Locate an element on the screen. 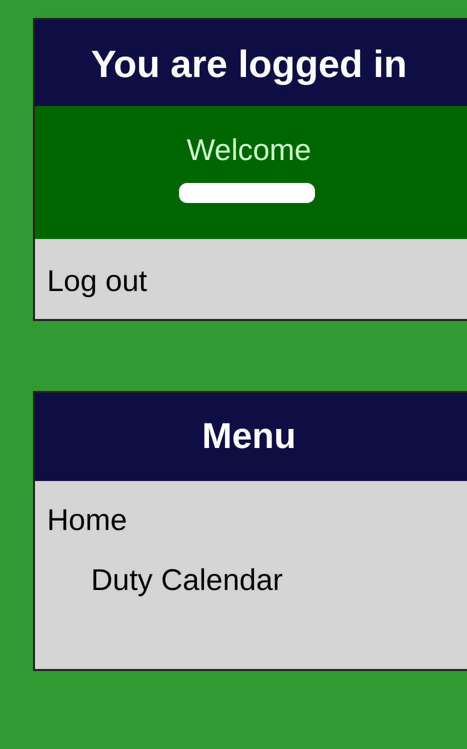 The image size is (467, 749). panel-title: You are logged in is located at coordinates (251, 63).